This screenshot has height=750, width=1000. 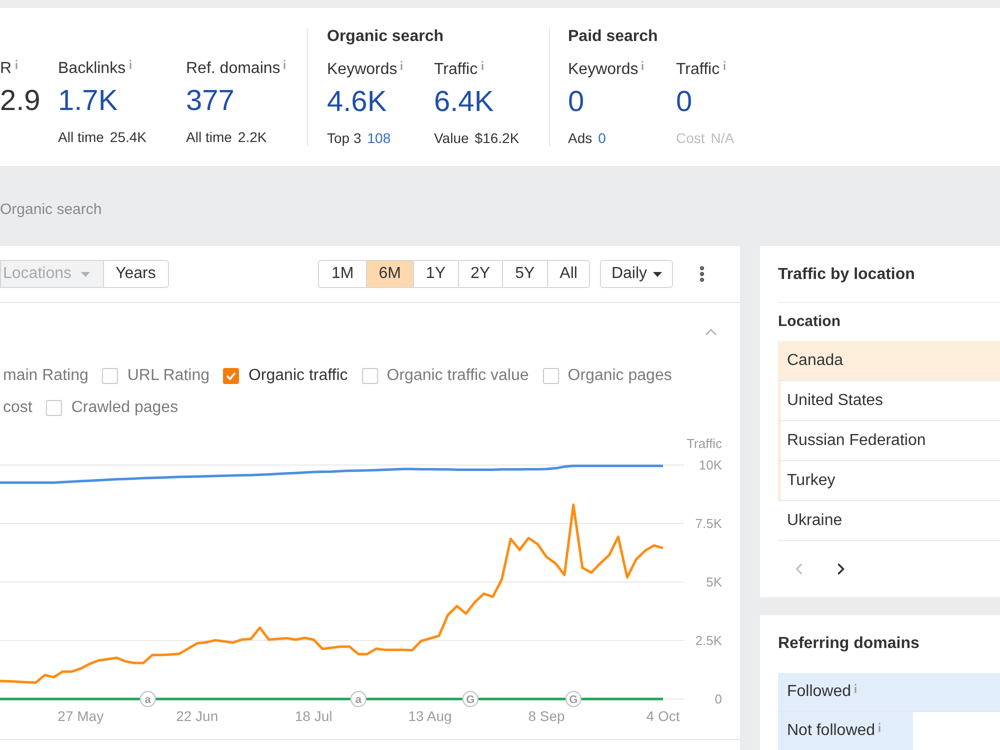 What do you see at coordinates (233, 69) in the screenshot?
I see `metric-label: Ref. domains` at bounding box center [233, 69].